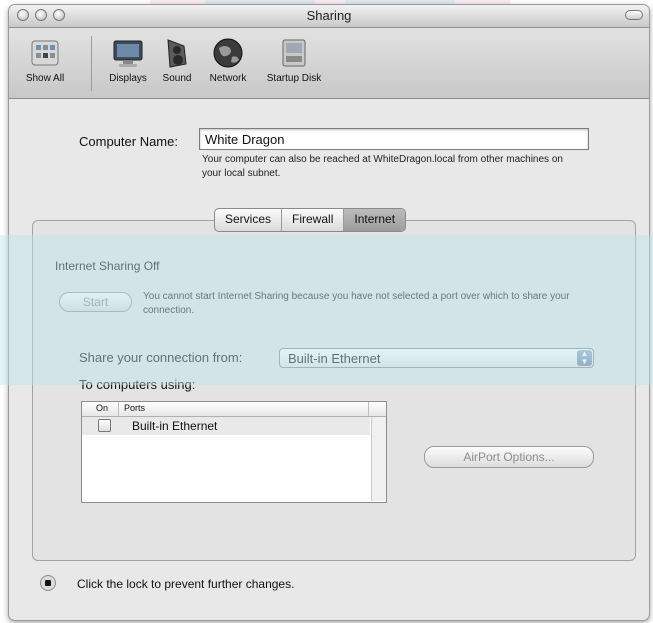  What do you see at coordinates (45, 53) in the screenshot?
I see `grid-icon` at bounding box center [45, 53].